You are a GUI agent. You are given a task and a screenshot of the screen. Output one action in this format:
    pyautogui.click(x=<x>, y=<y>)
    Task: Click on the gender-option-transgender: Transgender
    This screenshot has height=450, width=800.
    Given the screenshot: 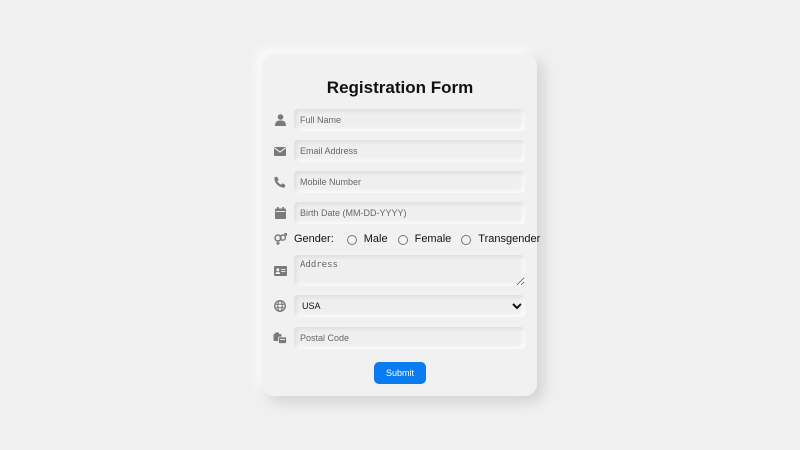 What is the action you would take?
    pyautogui.click(x=500, y=239)
    